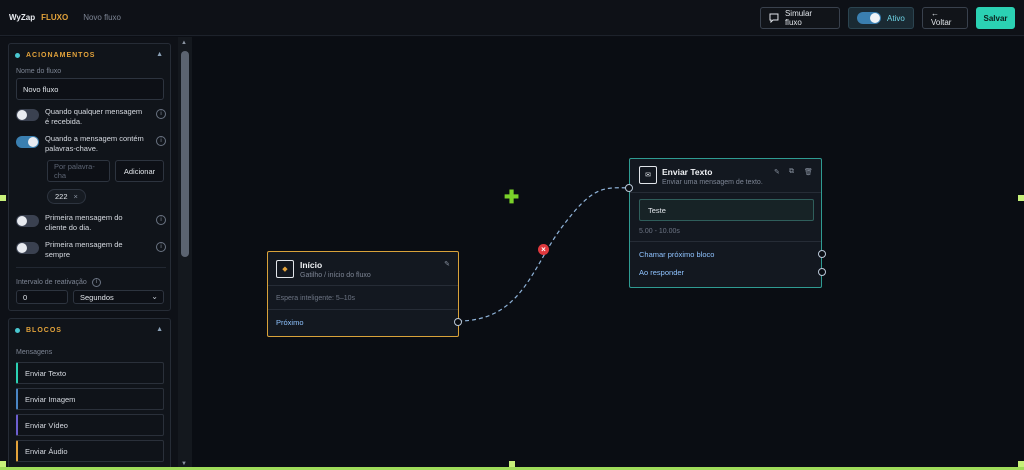 This screenshot has height=470, width=1024. What do you see at coordinates (118, 297) in the screenshot?
I see `interval-unit-select: Segundos ⌄` at bounding box center [118, 297].